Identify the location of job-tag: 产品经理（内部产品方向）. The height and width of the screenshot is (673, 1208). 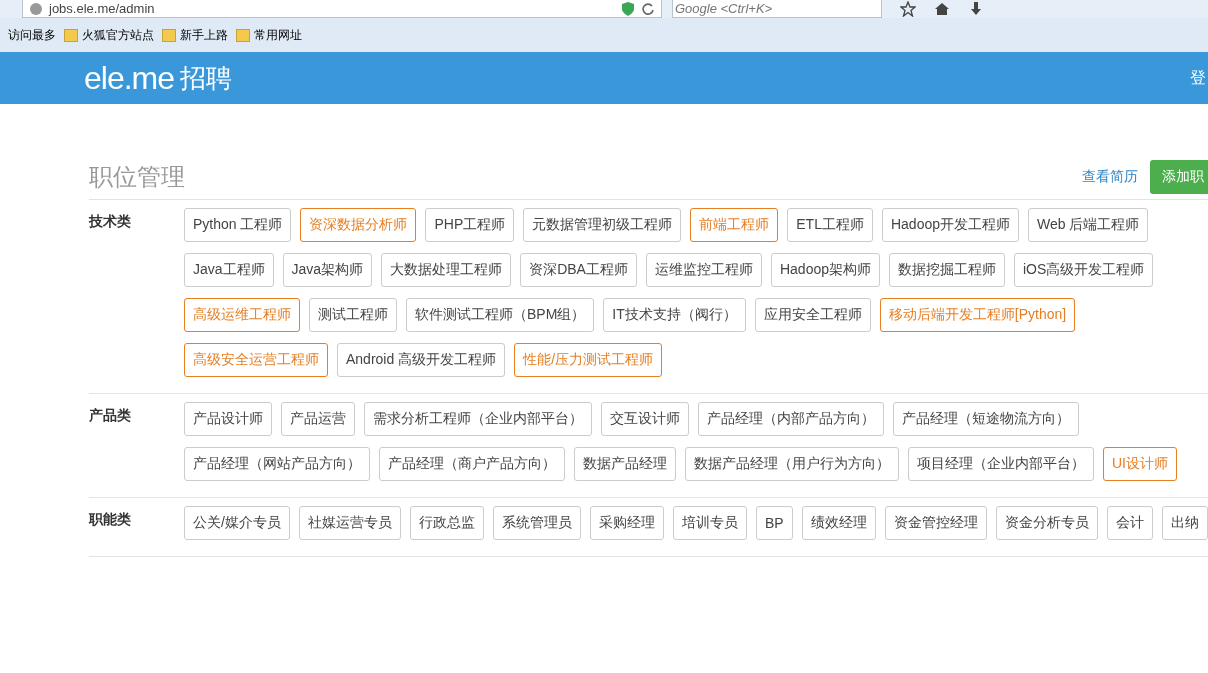
(791, 419).